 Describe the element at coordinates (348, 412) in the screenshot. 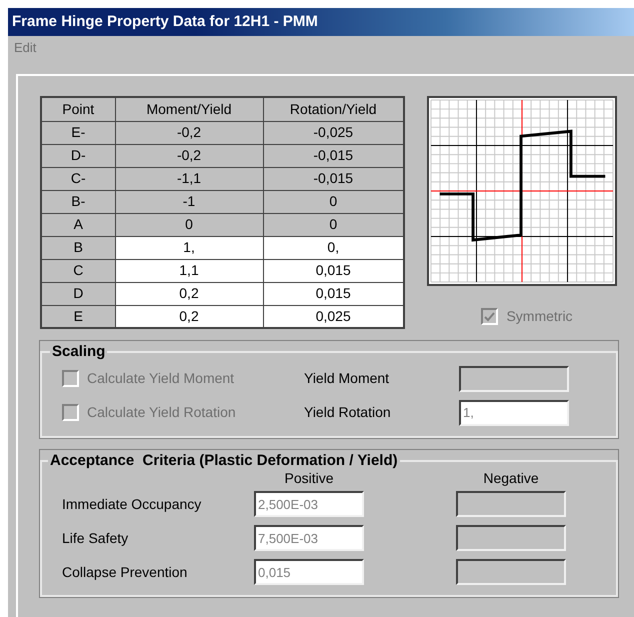

I see `field-label: Yield Rotation` at that location.